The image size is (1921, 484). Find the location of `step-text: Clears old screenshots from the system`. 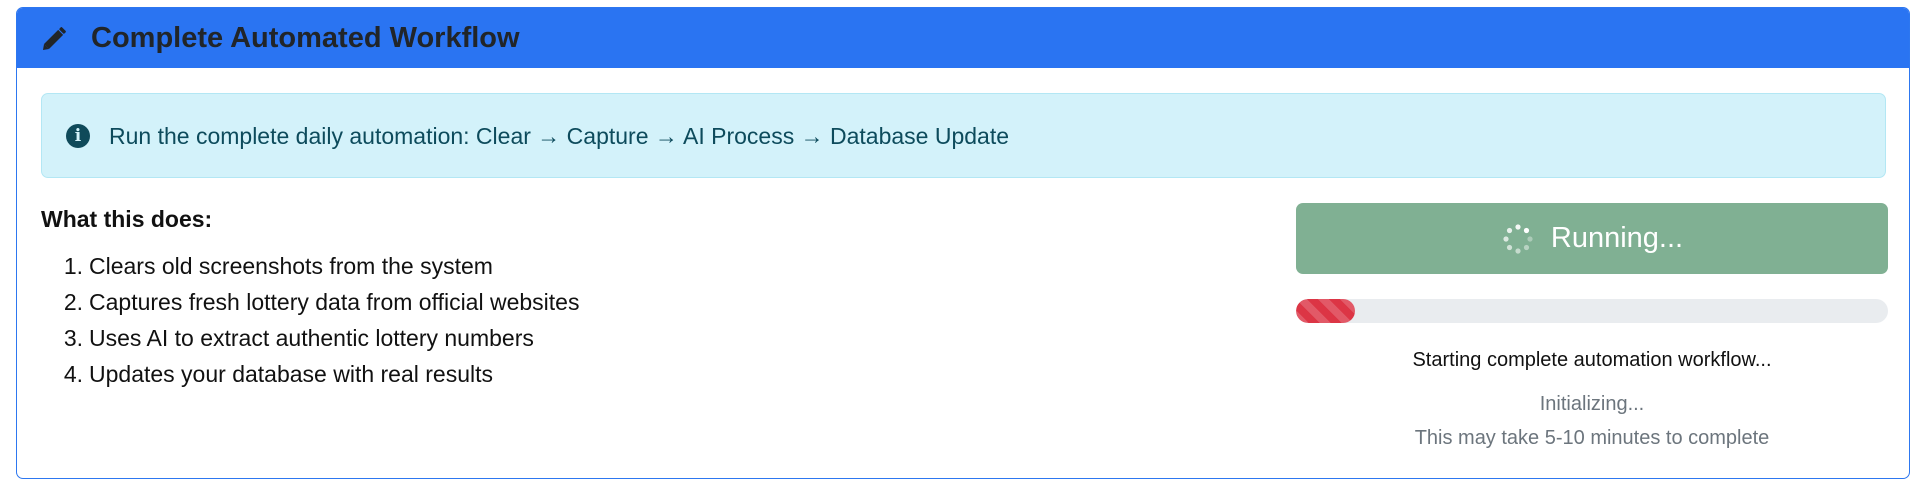

step-text: Clears old screenshots from the system is located at coordinates (291, 266).